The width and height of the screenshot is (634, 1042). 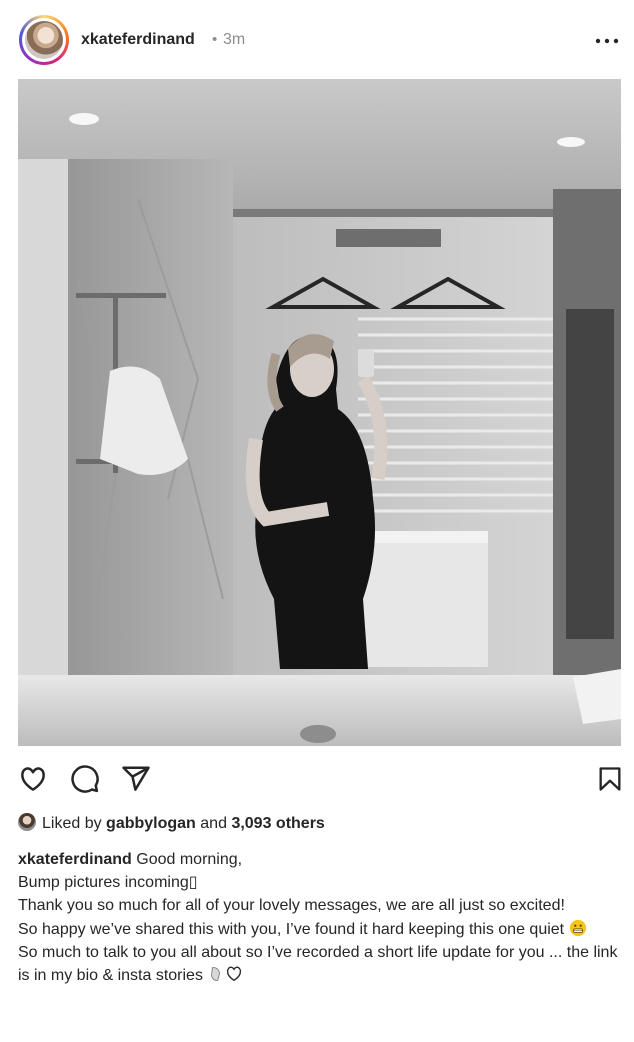 What do you see at coordinates (138, 40) in the screenshot?
I see `username-link: xkateferdinand` at bounding box center [138, 40].